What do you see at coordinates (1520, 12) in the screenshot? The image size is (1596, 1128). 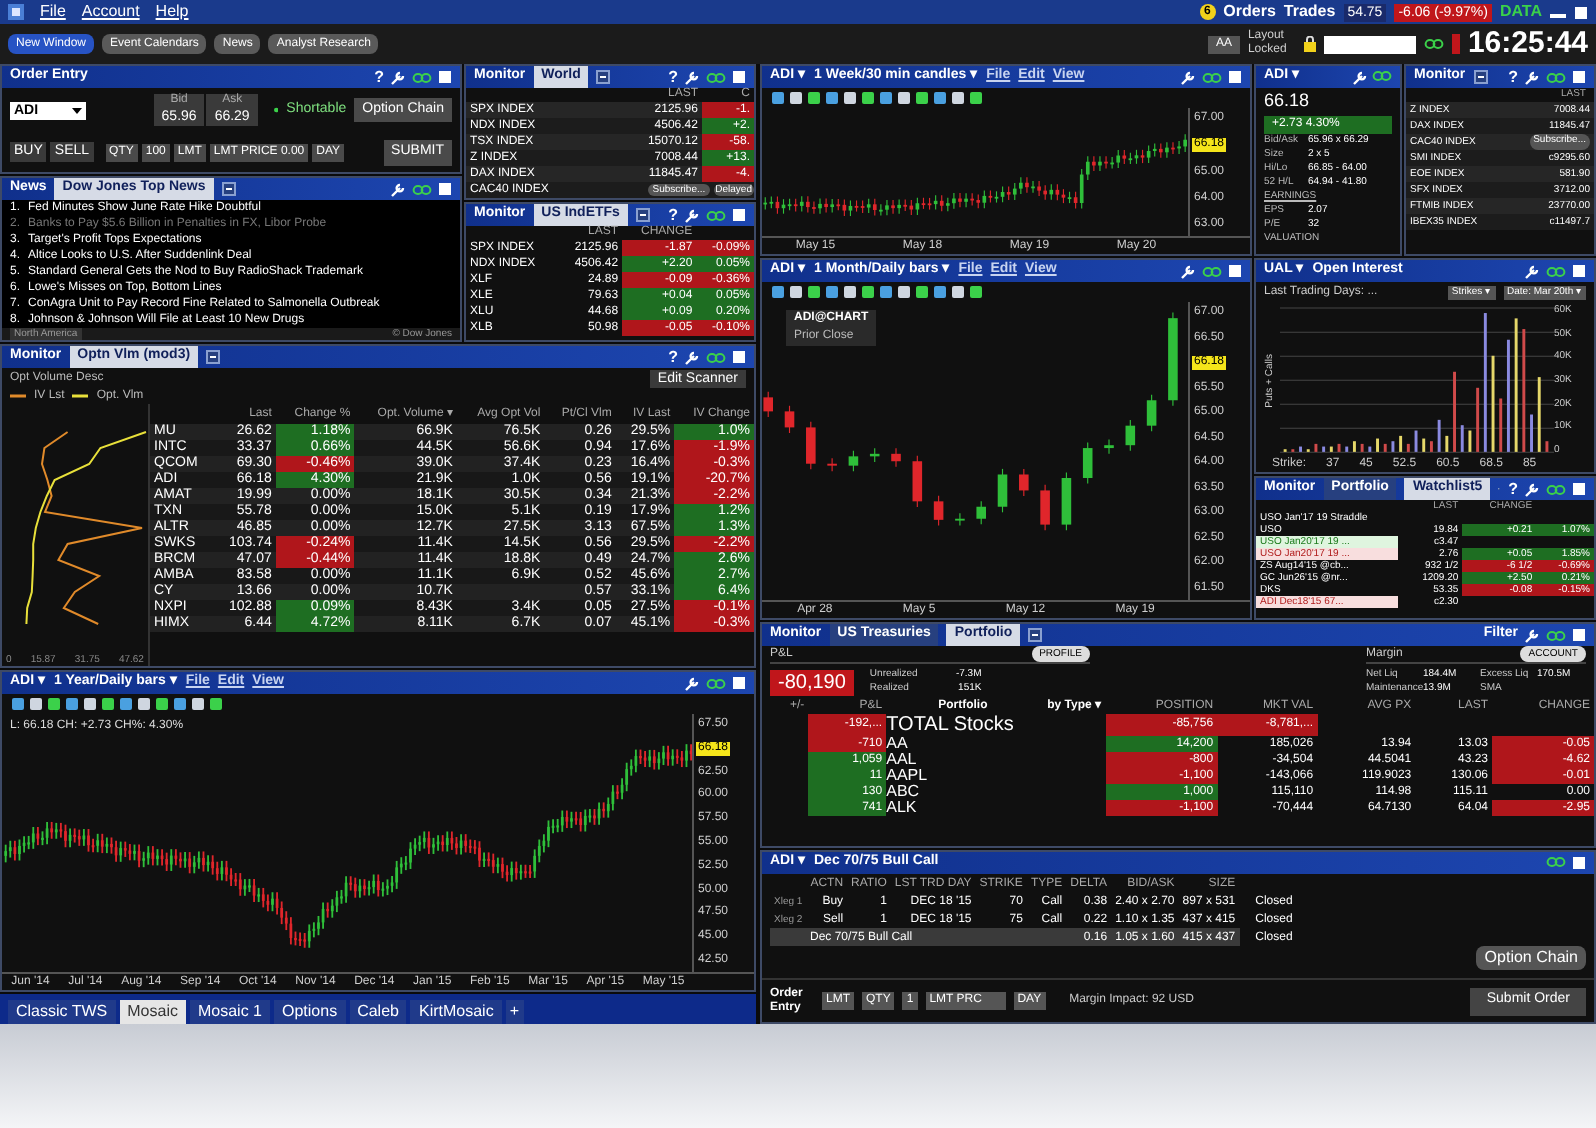 I see `data-status: DATA` at bounding box center [1520, 12].